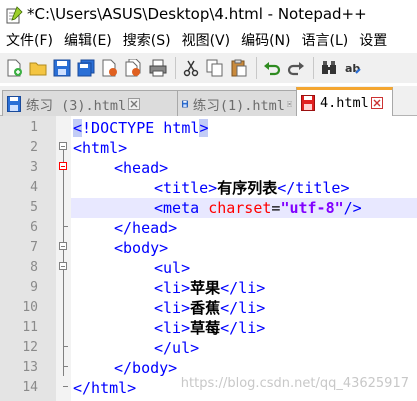  I want to click on code-text: </body>, so click(145, 368).